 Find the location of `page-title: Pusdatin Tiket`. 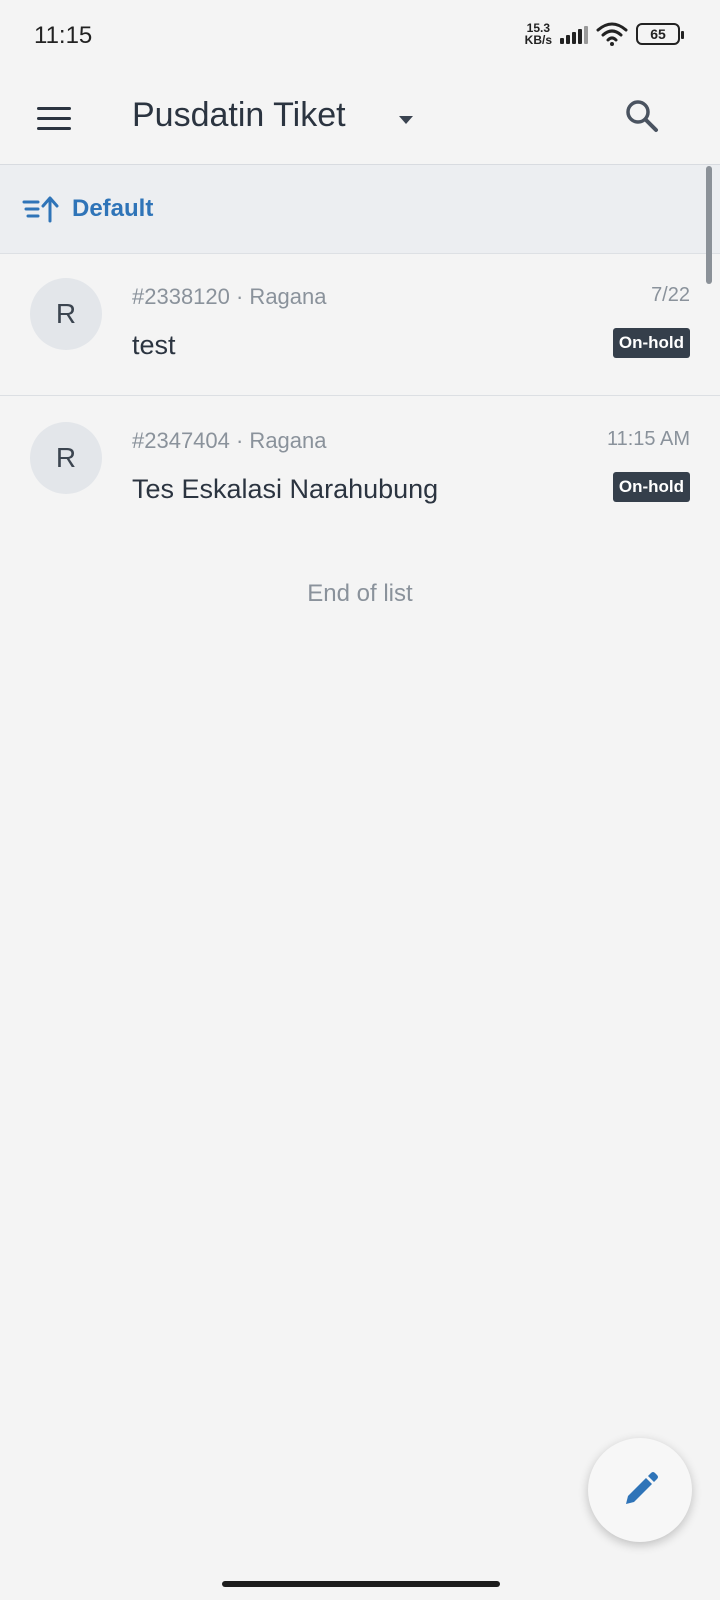

page-title: Pusdatin Tiket is located at coordinates (239, 115).